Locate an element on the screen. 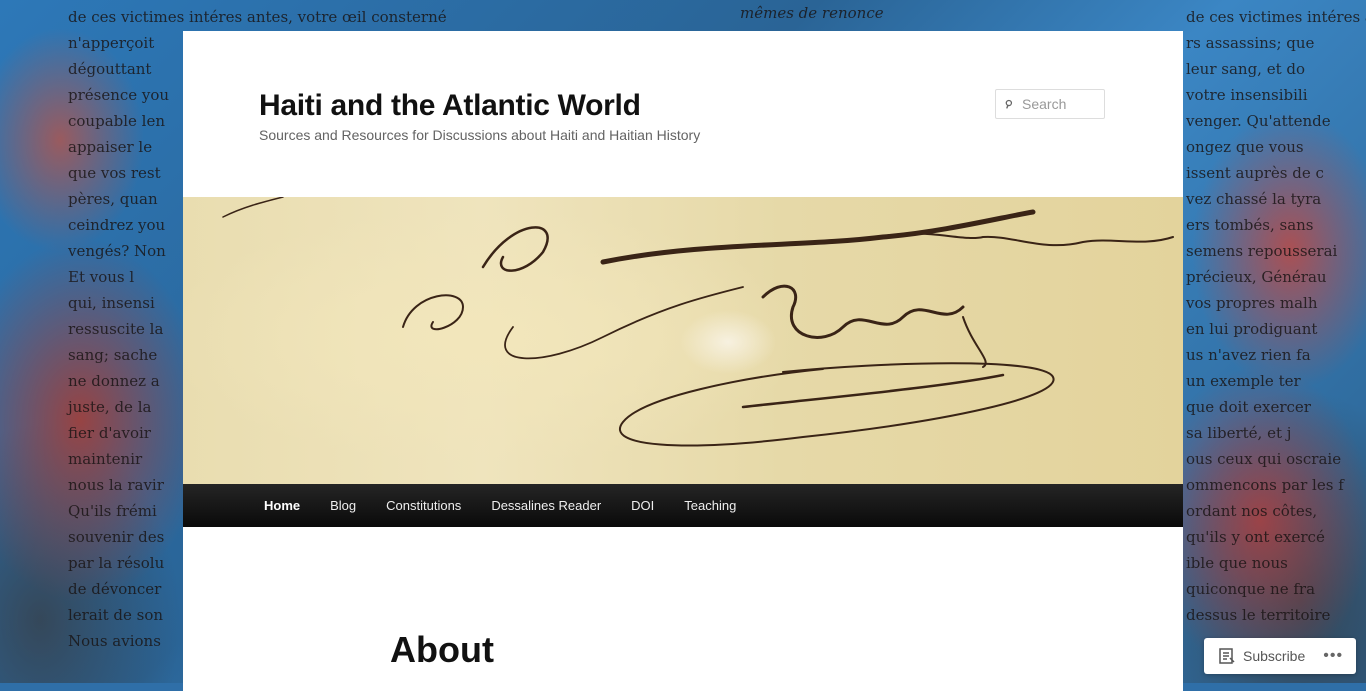  background-text-line: vos propres malh is located at coordinates (1252, 303).